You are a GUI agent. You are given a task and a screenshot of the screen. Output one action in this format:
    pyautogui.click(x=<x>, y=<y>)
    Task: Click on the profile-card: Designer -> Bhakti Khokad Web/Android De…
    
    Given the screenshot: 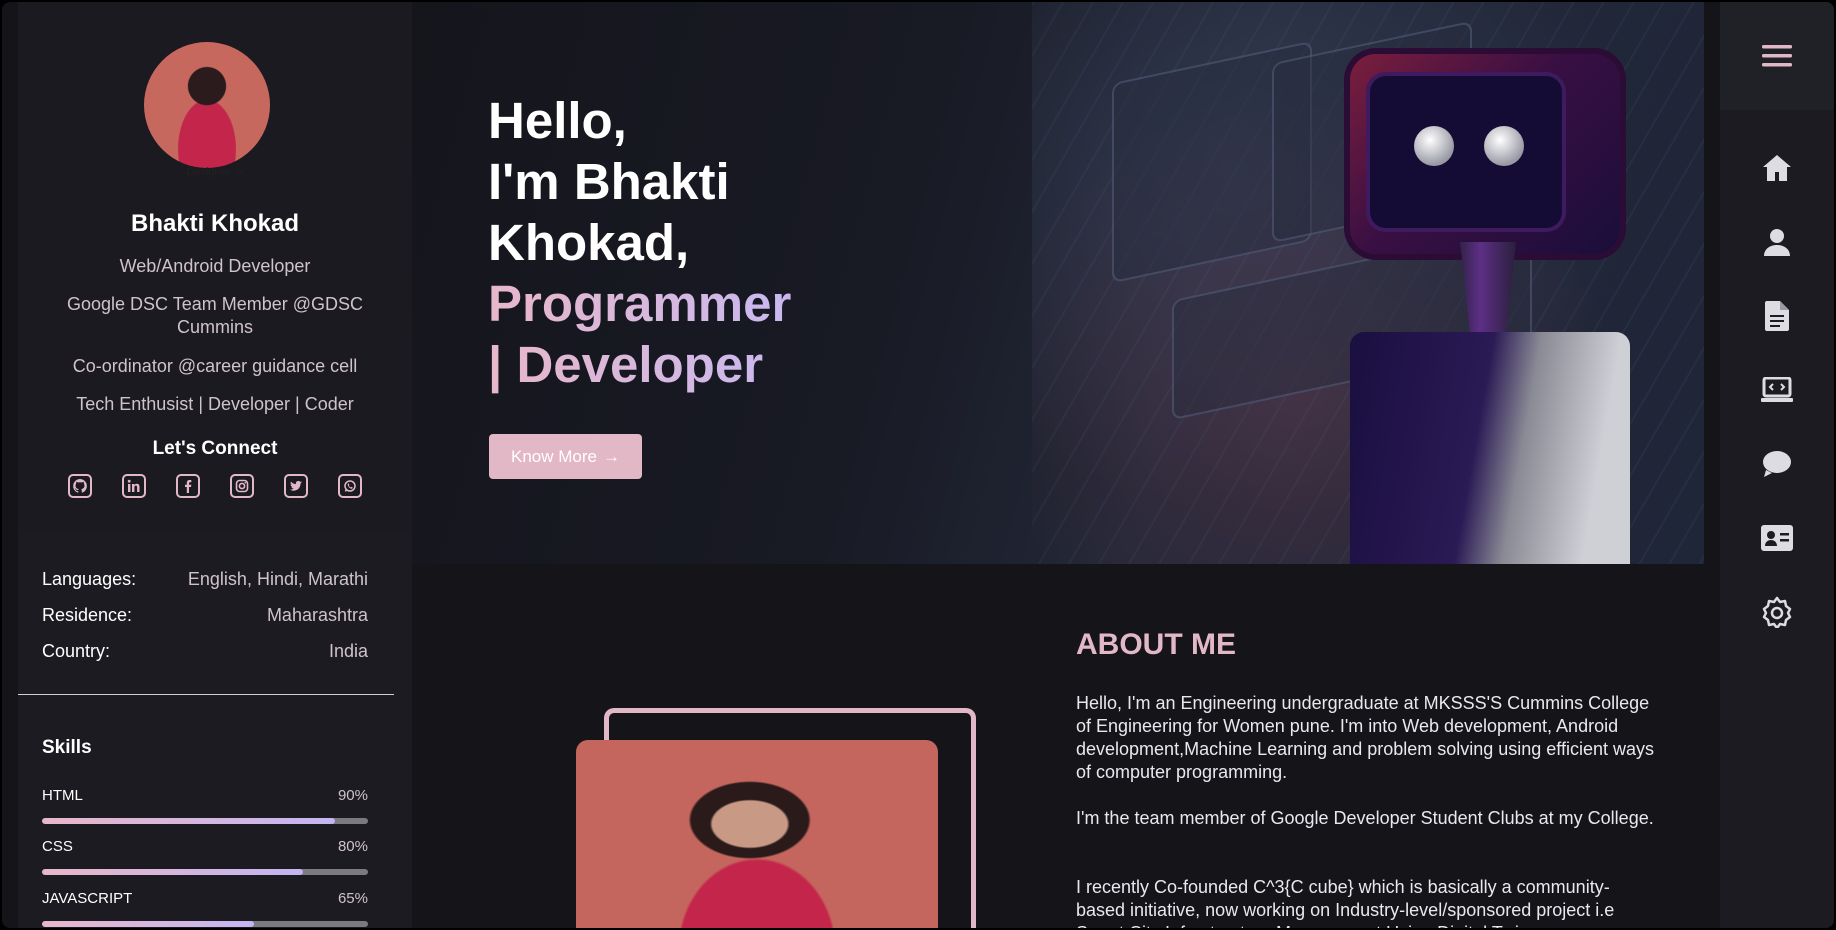 What is the action you would take?
    pyautogui.click(x=215, y=266)
    